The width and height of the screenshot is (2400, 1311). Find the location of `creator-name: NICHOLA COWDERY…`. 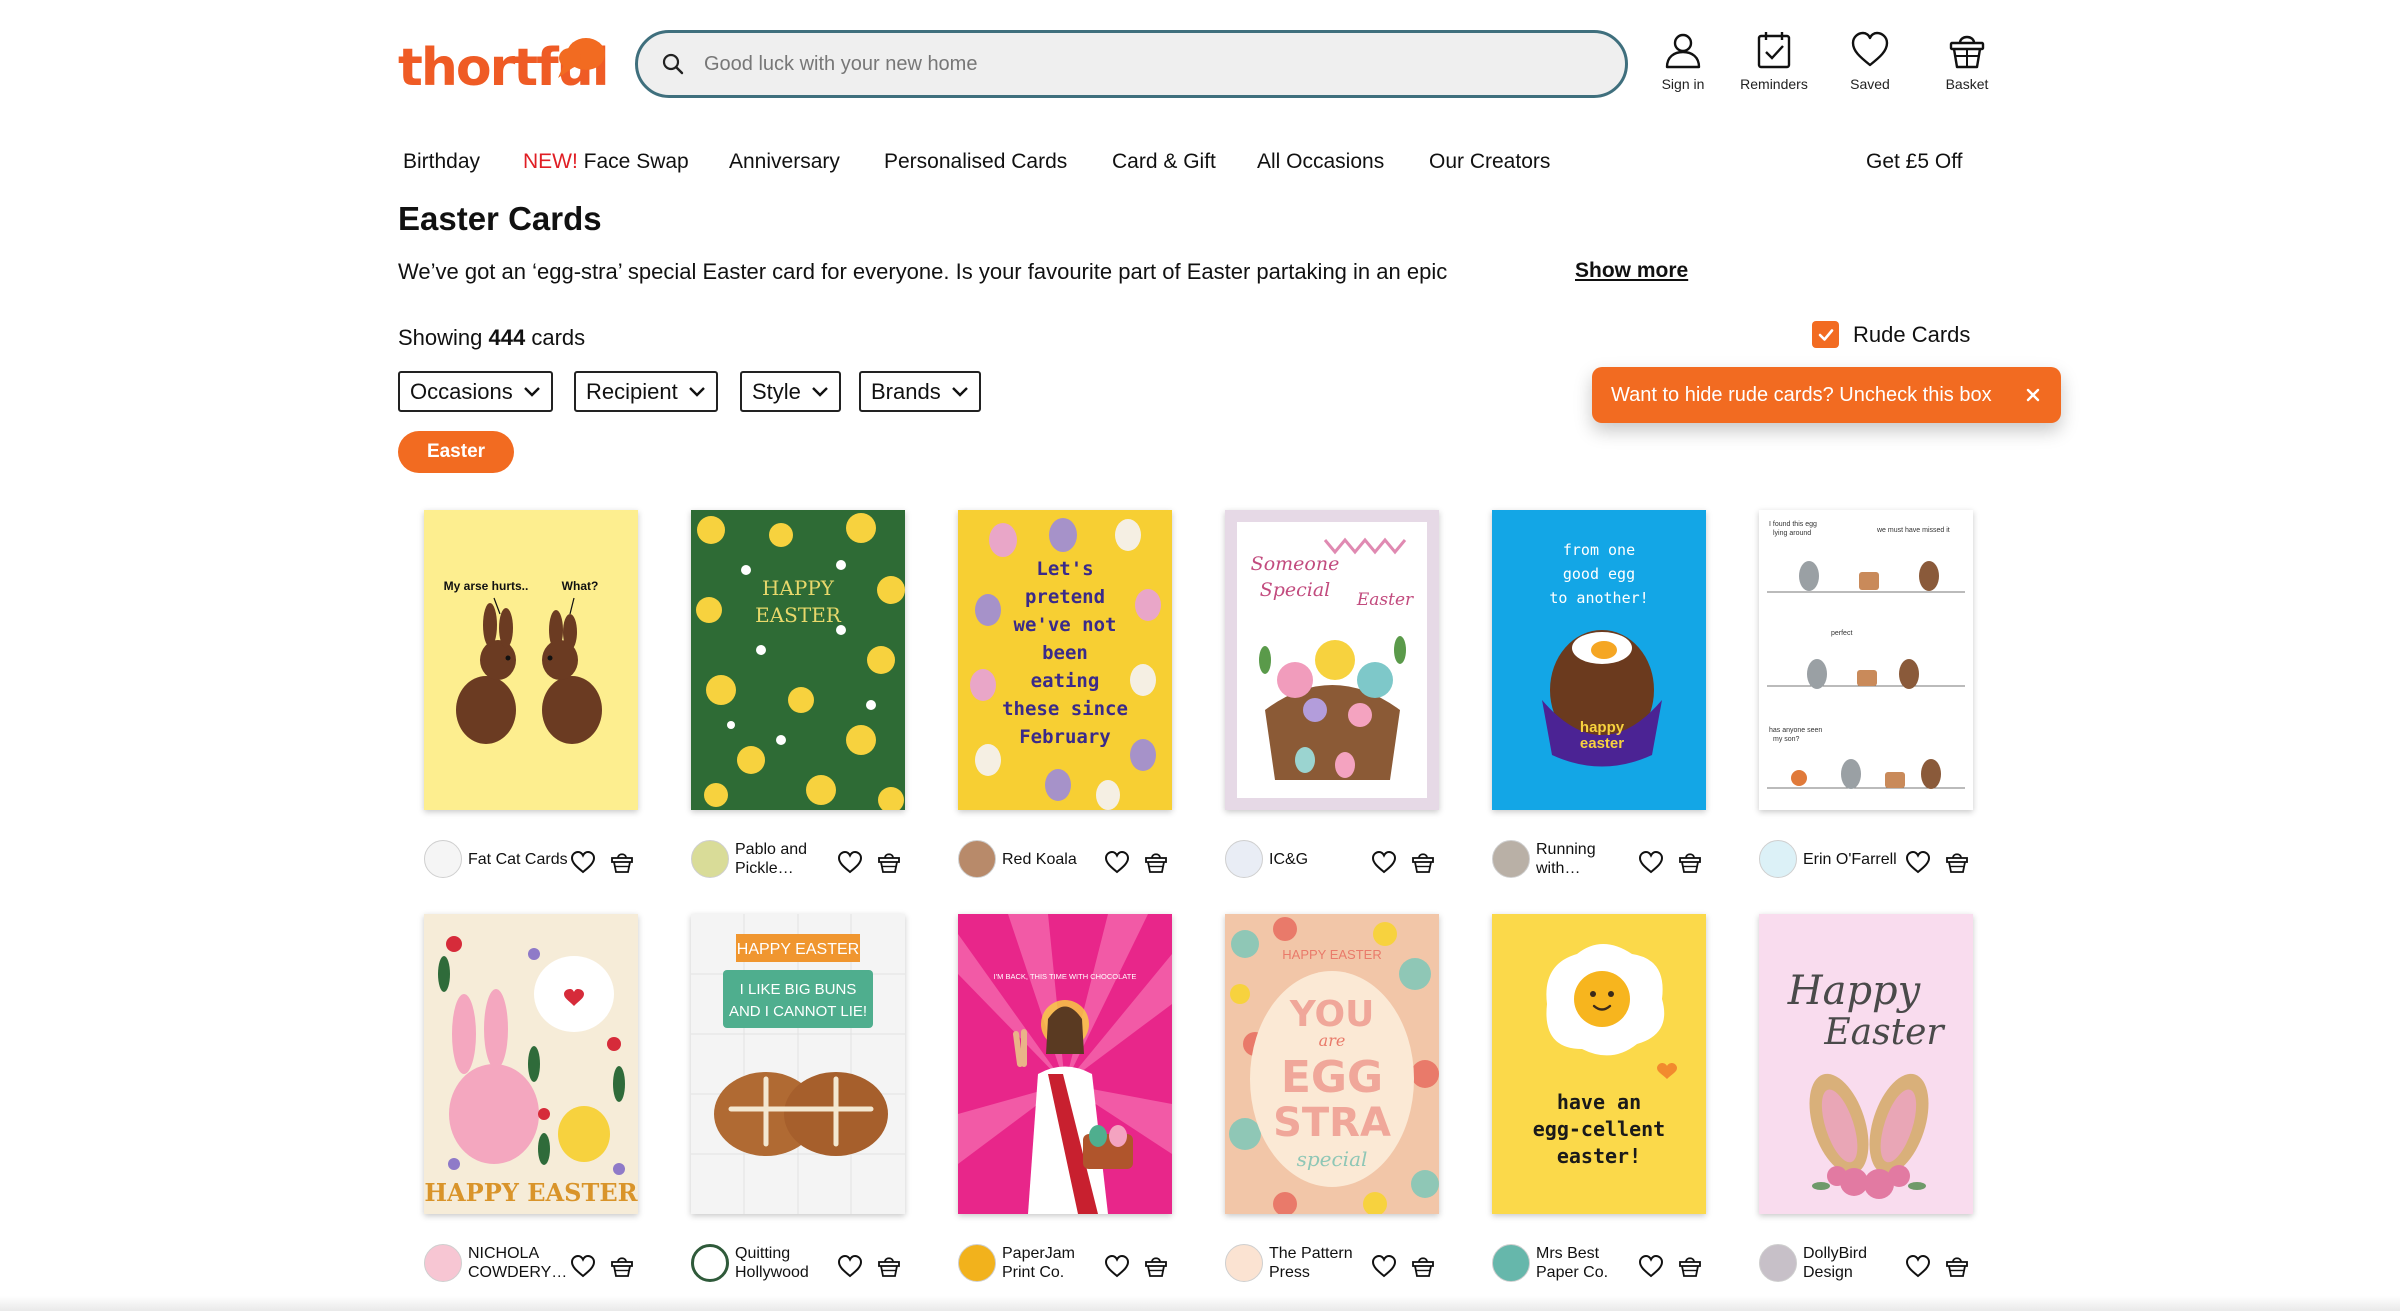

creator-name: NICHOLA COWDERY… is located at coordinates (521, 1263).